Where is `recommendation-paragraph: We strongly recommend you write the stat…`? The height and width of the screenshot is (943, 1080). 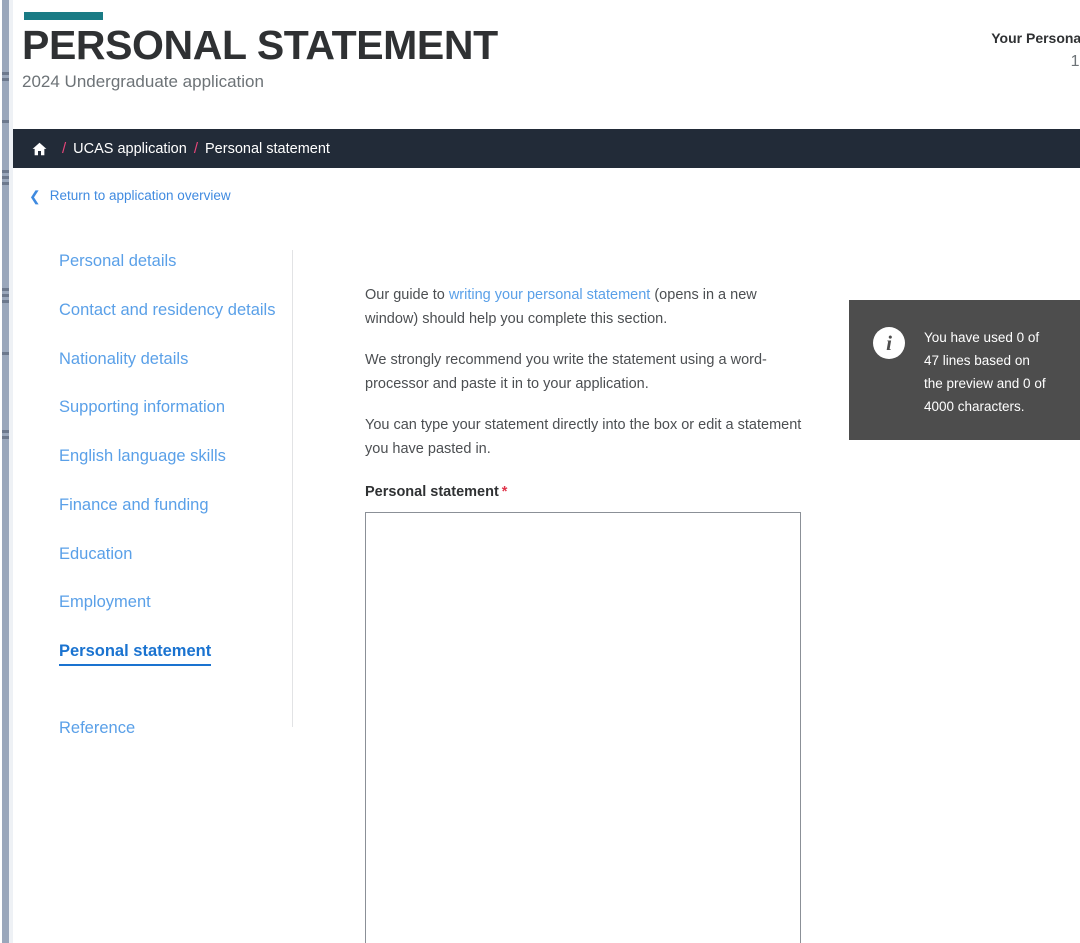
recommendation-paragraph: We strongly recommend you write the stat… is located at coordinates (566, 372).